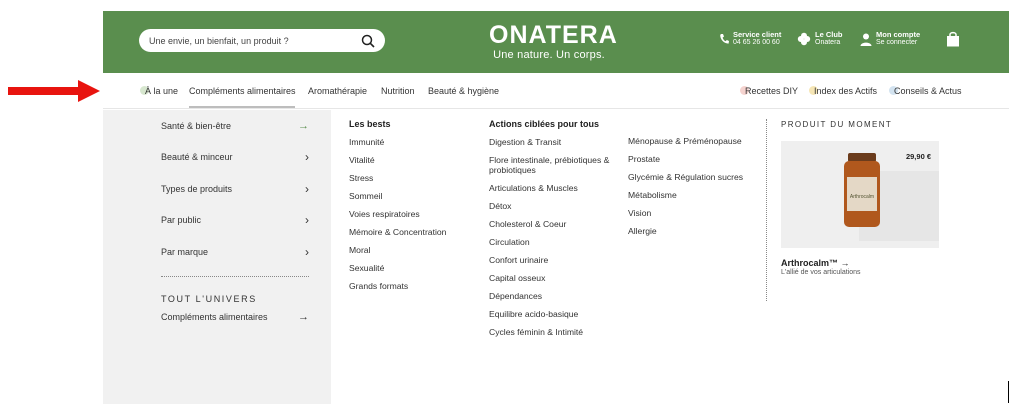 This screenshot has height=415, width=1011. What do you see at coordinates (544, 124) in the screenshot?
I see `actions-title: Actions ciblées pour tous` at bounding box center [544, 124].